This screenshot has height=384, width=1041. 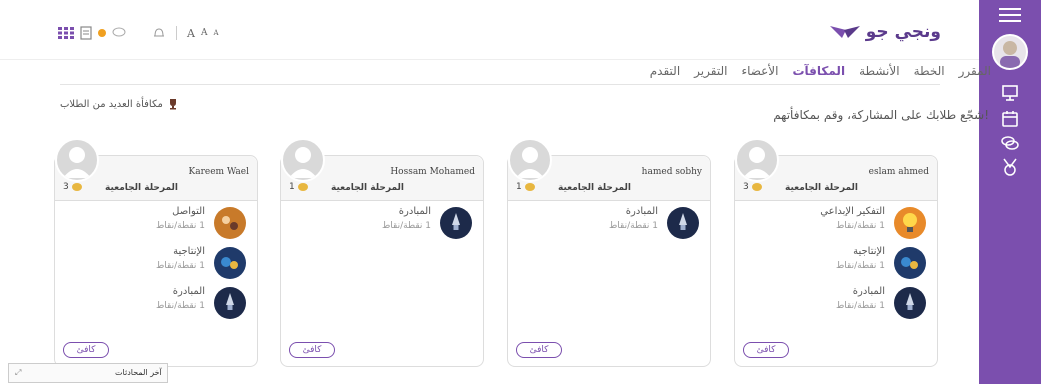 What do you see at coordinates (138, 33) in the screenshot?
I see `toolbar-tools: A A A` at bounding box center [138, 33].